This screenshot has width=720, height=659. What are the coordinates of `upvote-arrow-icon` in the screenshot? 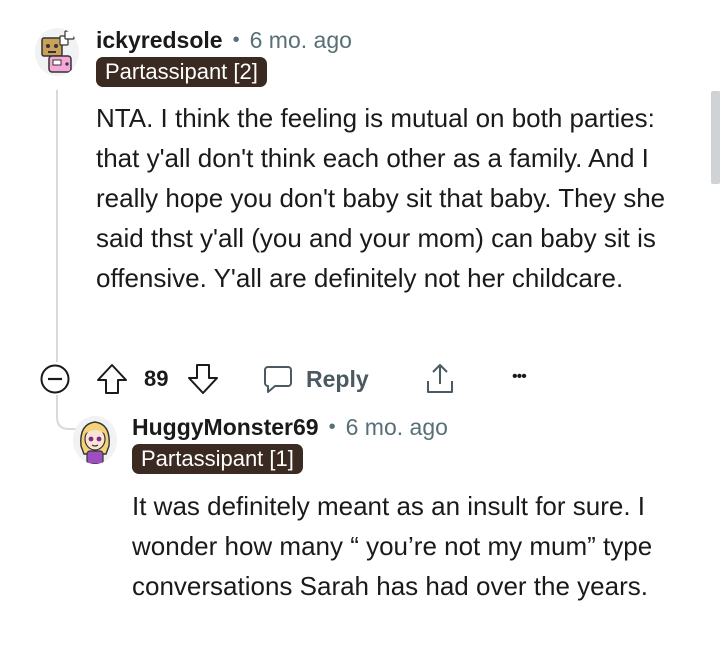 It's located at (112, 379).